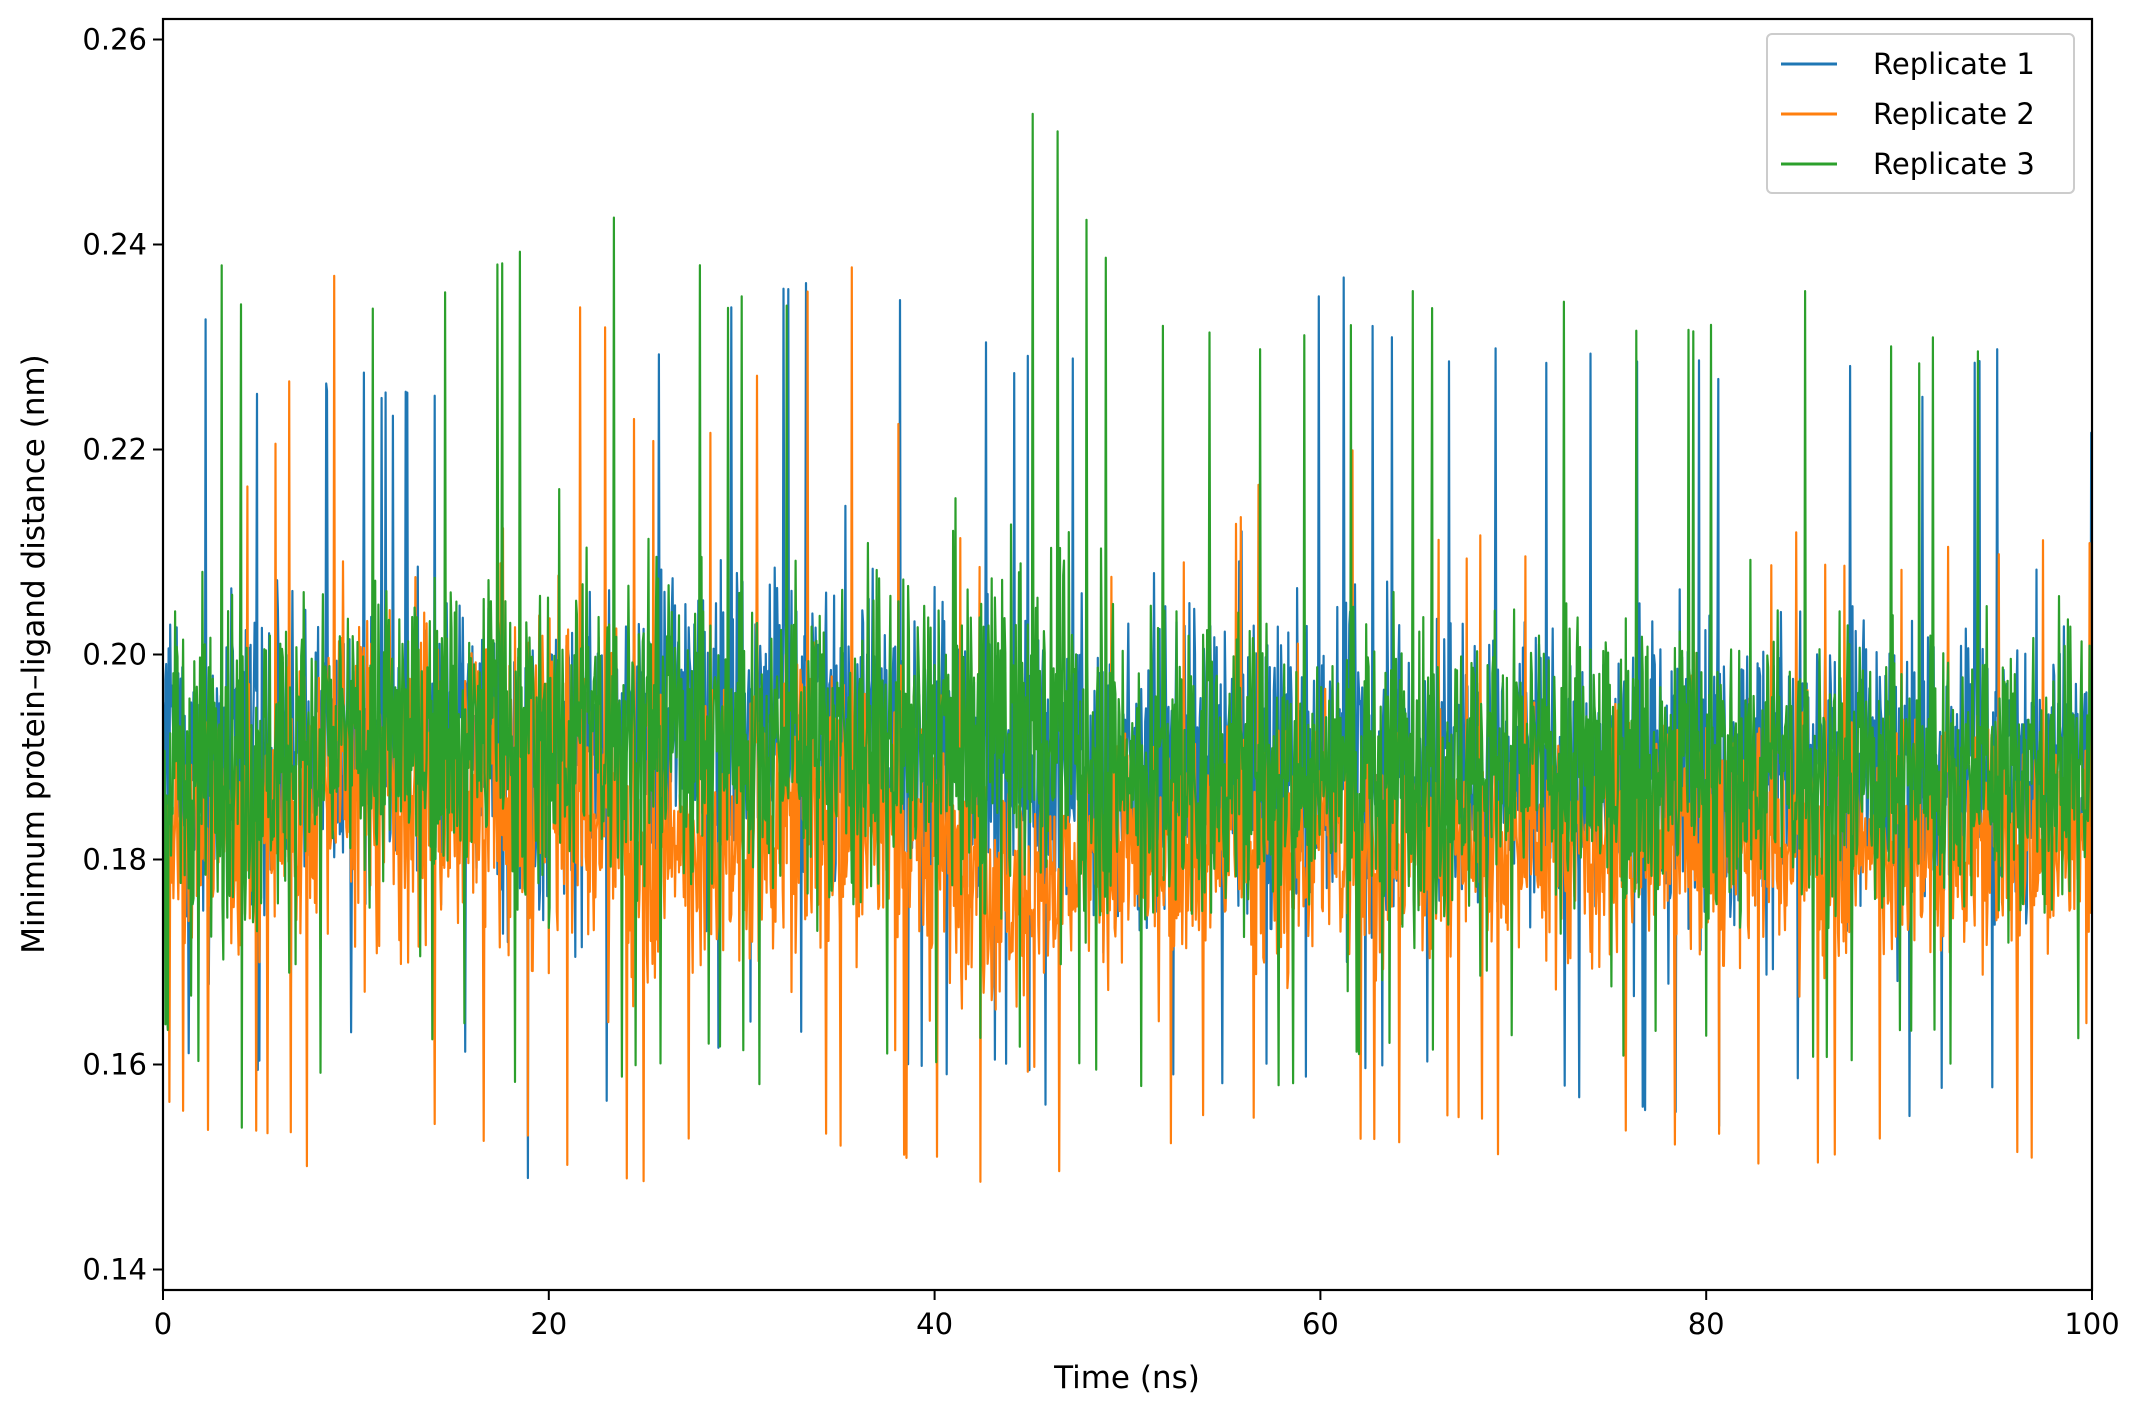 The image size is (2133, 1406). What do you see at coordinates (1954, 64) in the screenshot?
I see `legend-label-1: Replicate 1` at bounding box center [1954, 64].